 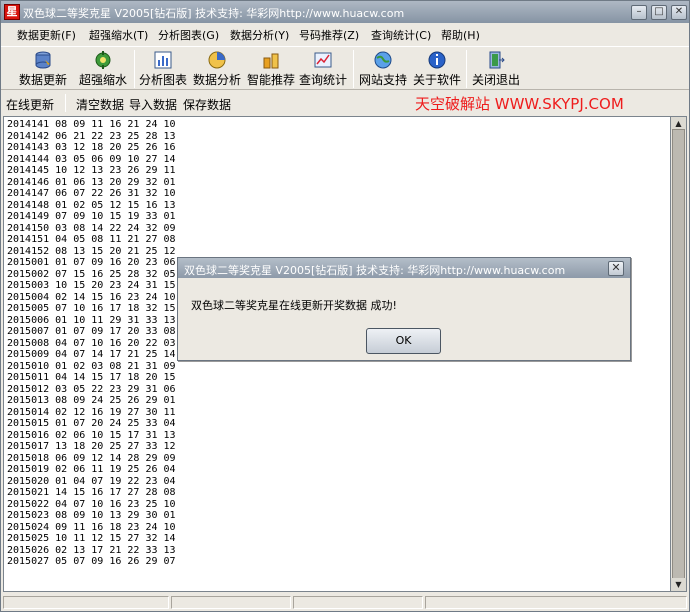 I want to click on toolbar-label: 关于软件, so click(x=436, y=80).